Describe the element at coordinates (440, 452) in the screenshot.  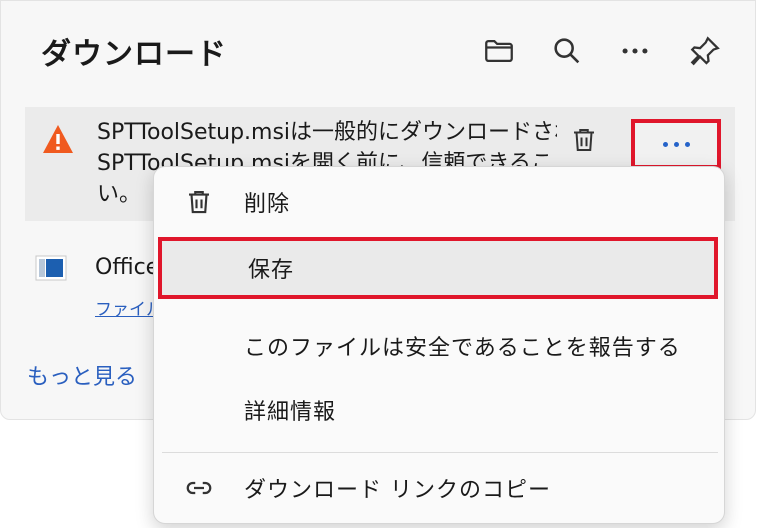
I see `menu-divider` at that location.